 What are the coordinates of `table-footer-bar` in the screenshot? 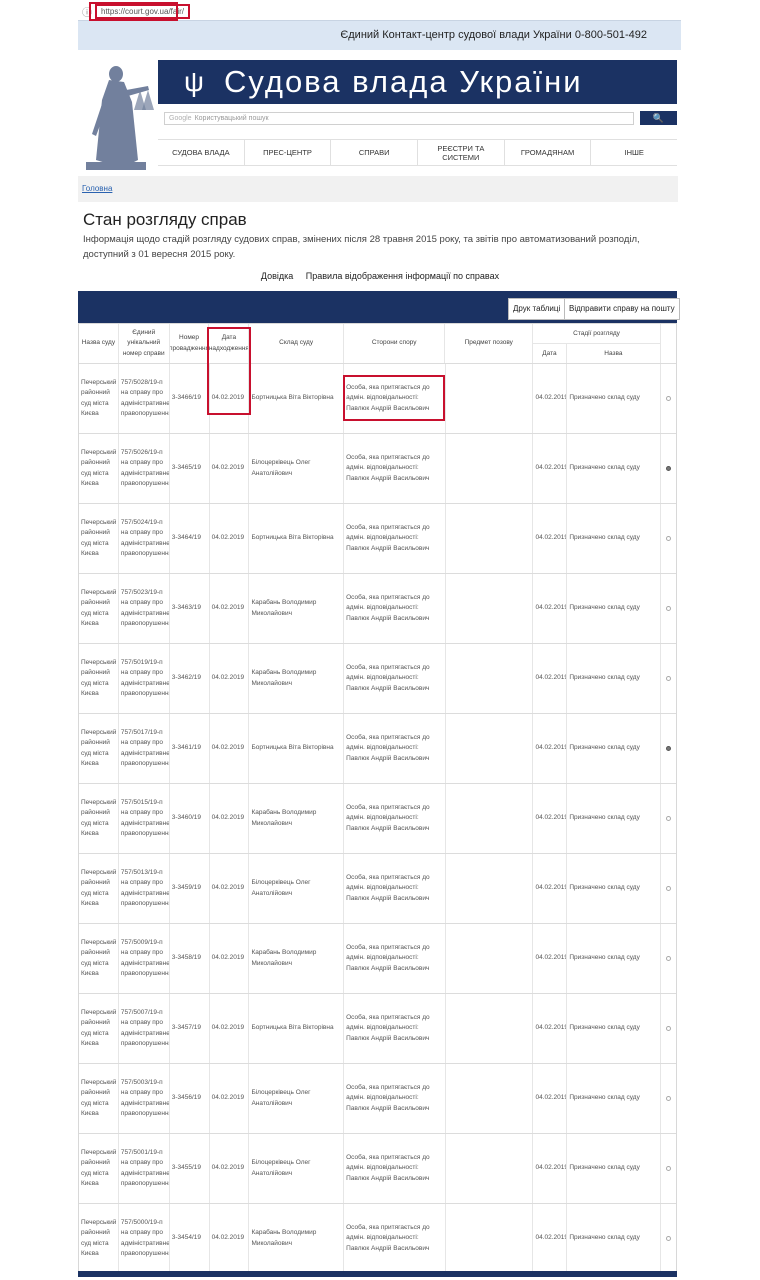 It's located at (377, 1274).